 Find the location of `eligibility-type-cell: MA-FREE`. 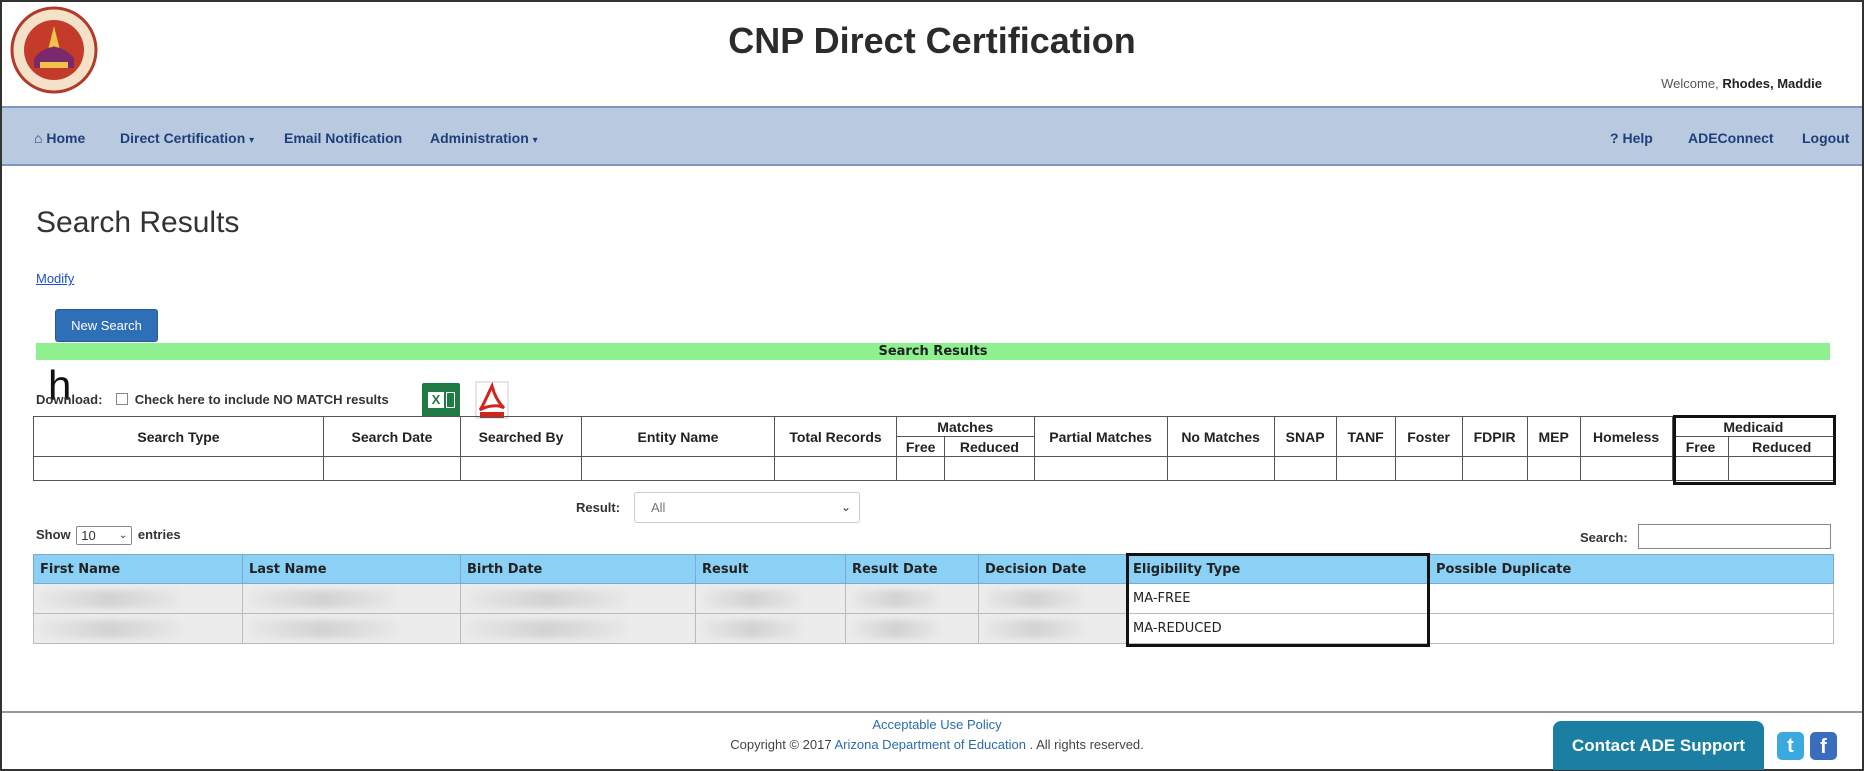

eligibility-type-cell: MA-FREE is located at coordinates (1278, 598).